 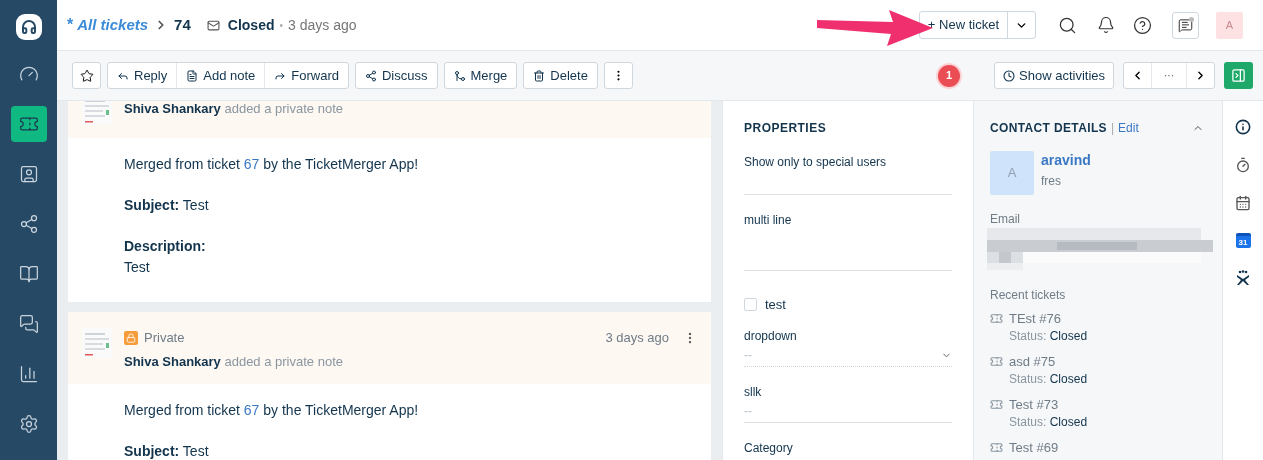 What do you see at coordinates (1243, 278) in the screenshot?
I see `figure-app-icon` at bounding box center [1243, 278].